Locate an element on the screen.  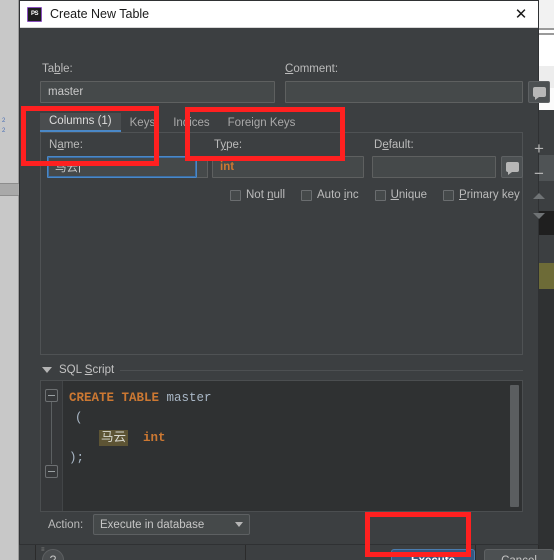
table-label: Table: is located at coordinates (57, 69).